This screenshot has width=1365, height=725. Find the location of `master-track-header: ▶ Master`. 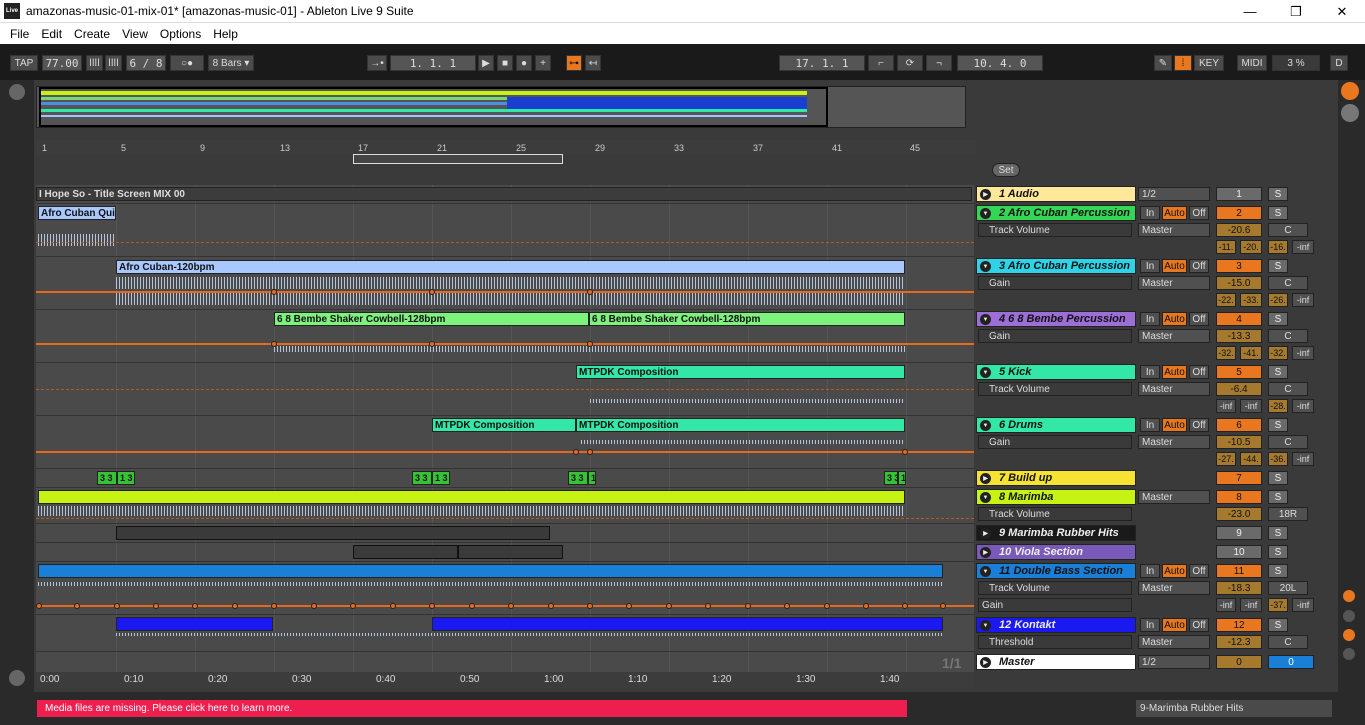

master-track-header: ▶ Master is located at coordinates (1056, 662).